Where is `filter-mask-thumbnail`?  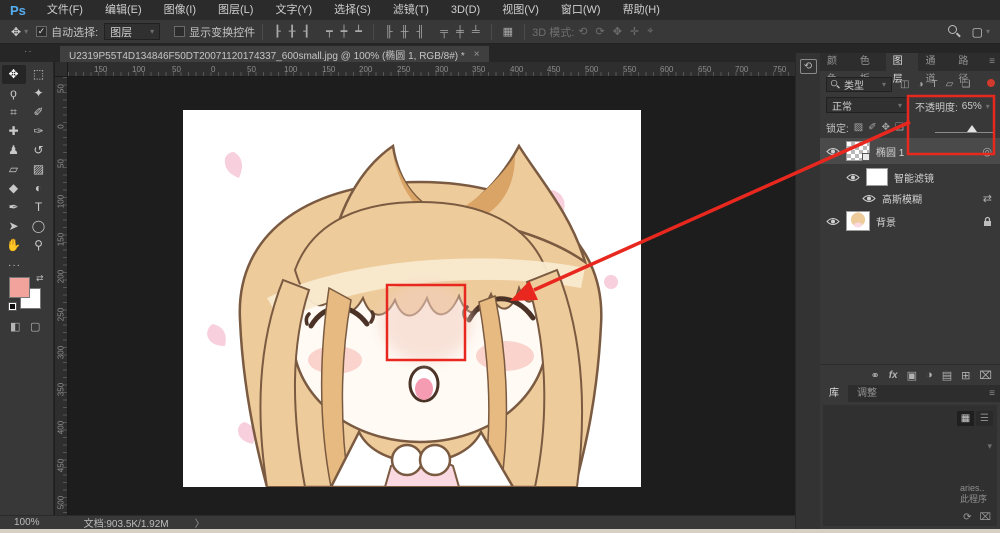 filter-mask-thumbnail is located at coordinates (877, 177).